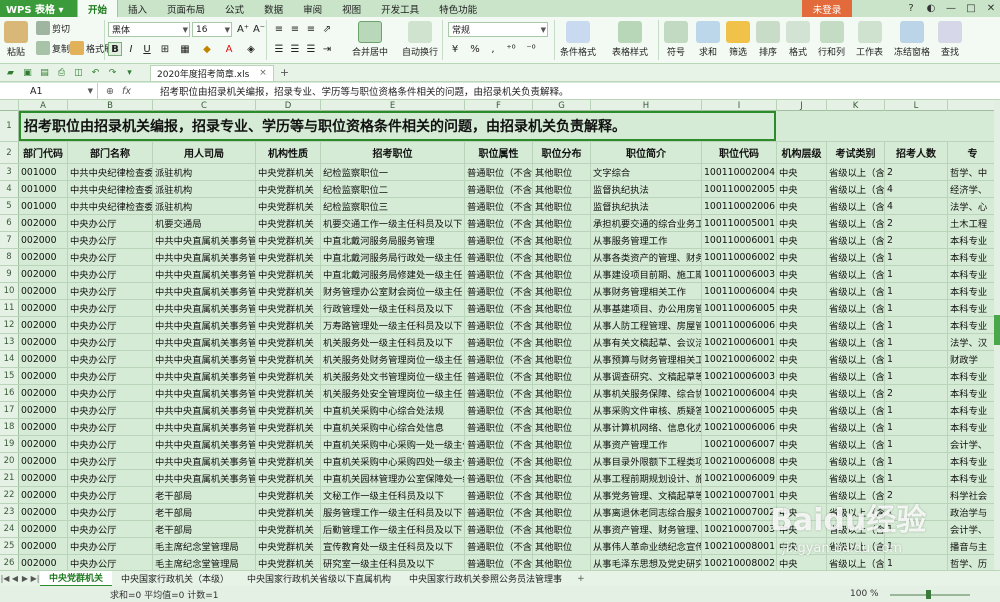 The image size is (1000, 602). Describe the element at coordinates (739, 172) in the screenshot. I see `table-cell: 100110002004` at that location.